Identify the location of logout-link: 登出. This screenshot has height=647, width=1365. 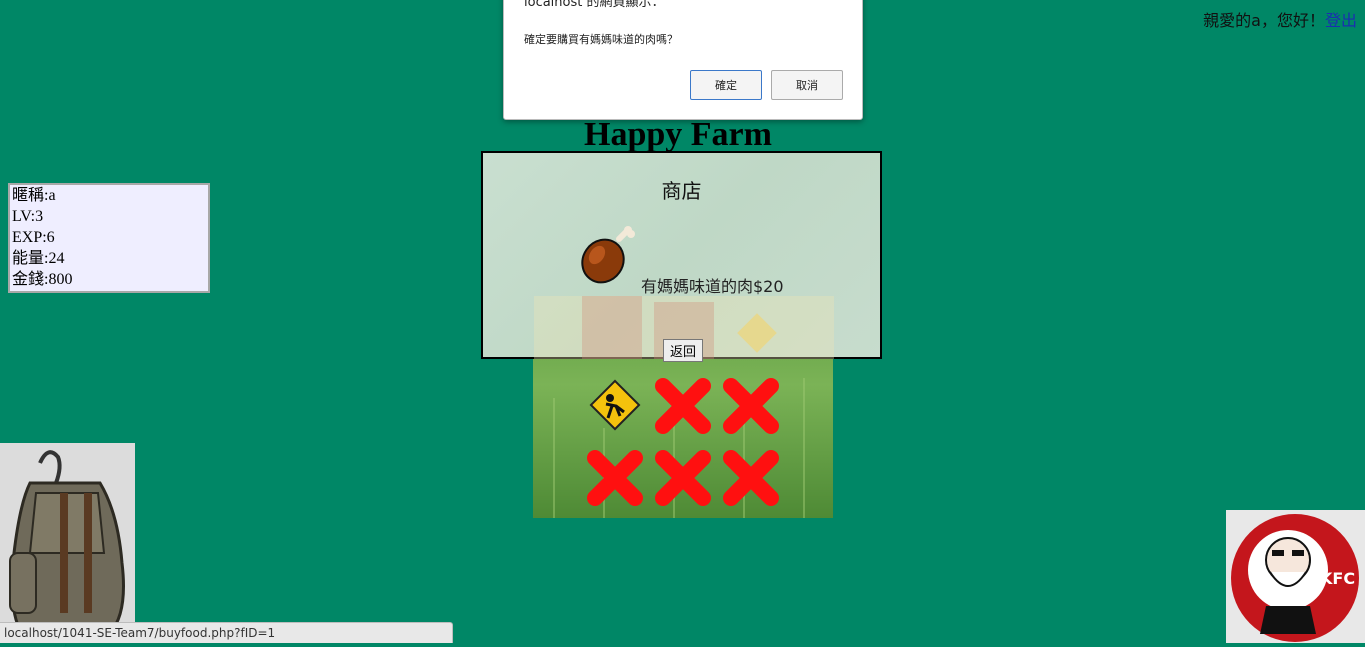
(1341, 20).